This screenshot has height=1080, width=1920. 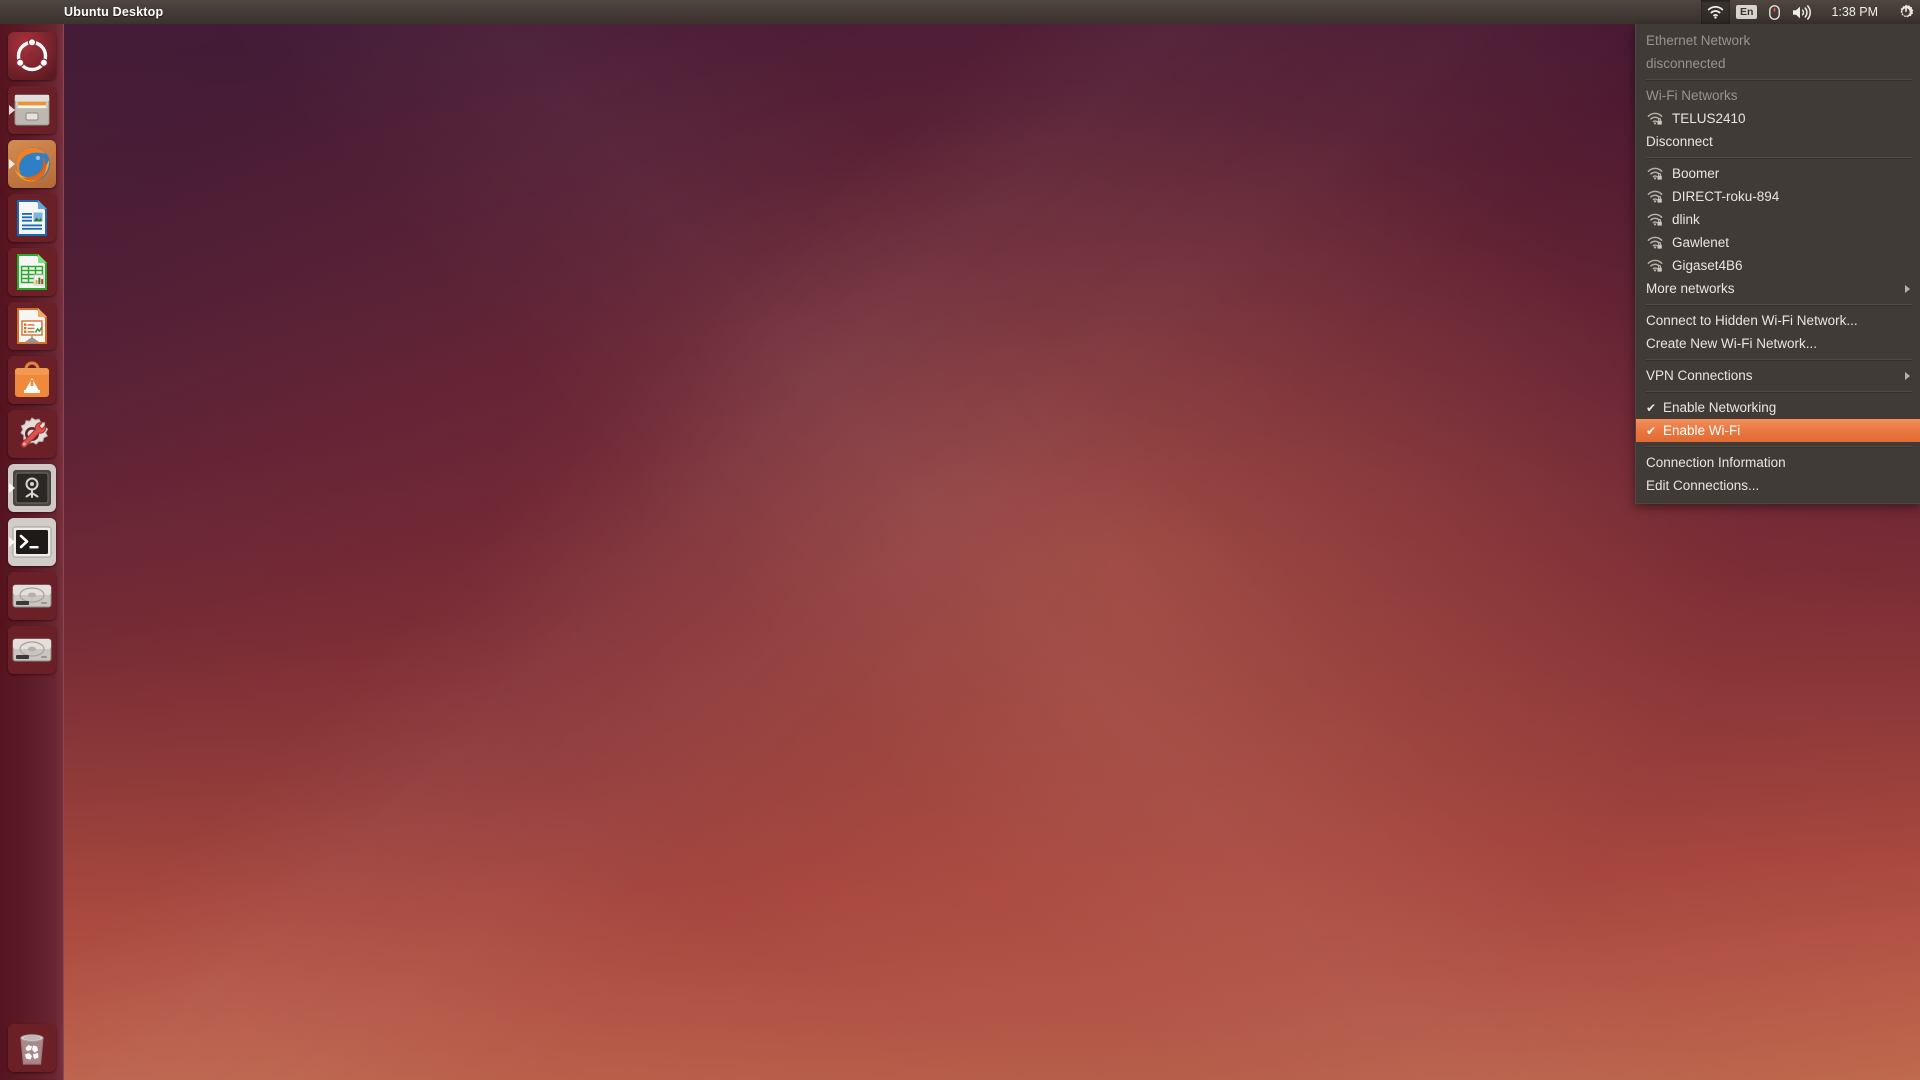 I want to click on launcher-item-firefox, so click(x=32, y=164).